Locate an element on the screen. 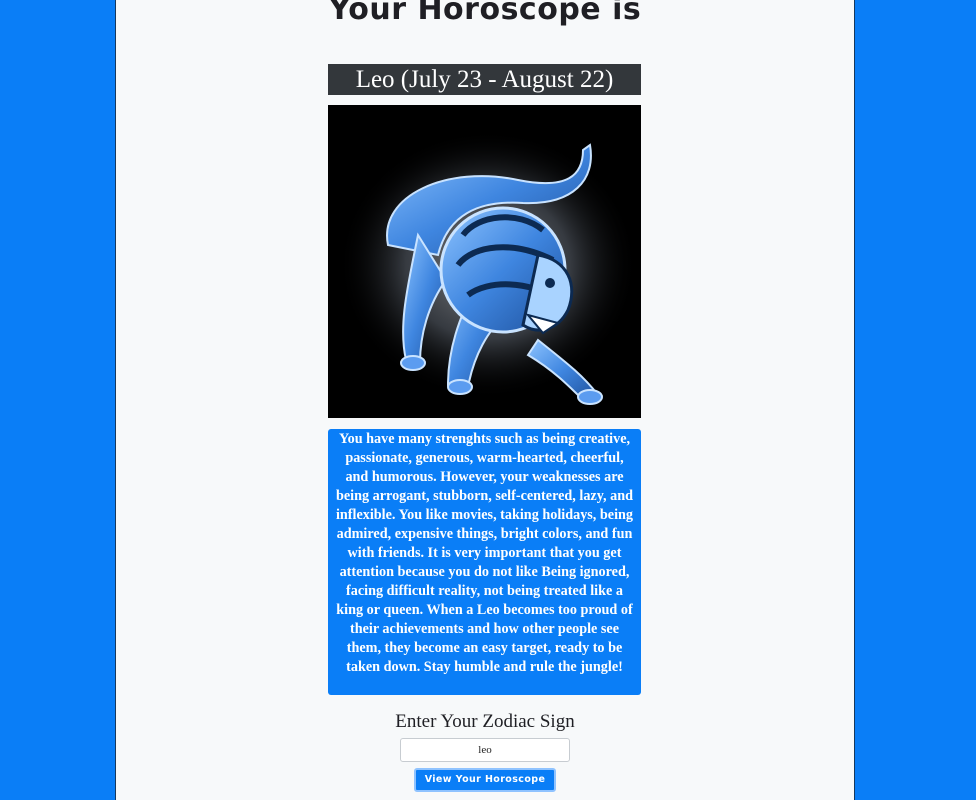 This screenshot has height=800, width=976. view-horoscope-button: View Your Horoscope is located at coordinates (485, 780).